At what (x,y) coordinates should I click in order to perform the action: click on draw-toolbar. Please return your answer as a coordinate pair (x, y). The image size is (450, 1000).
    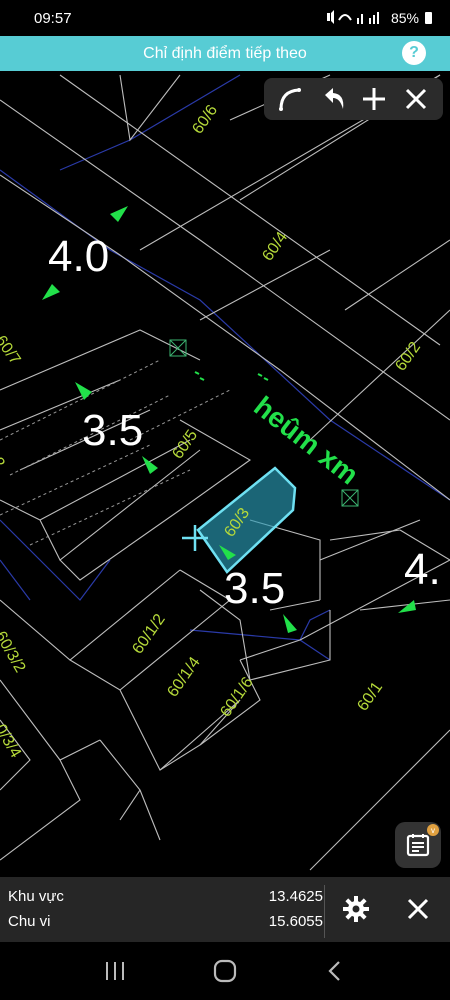
    Looking at the image, I should click on (353, 99).